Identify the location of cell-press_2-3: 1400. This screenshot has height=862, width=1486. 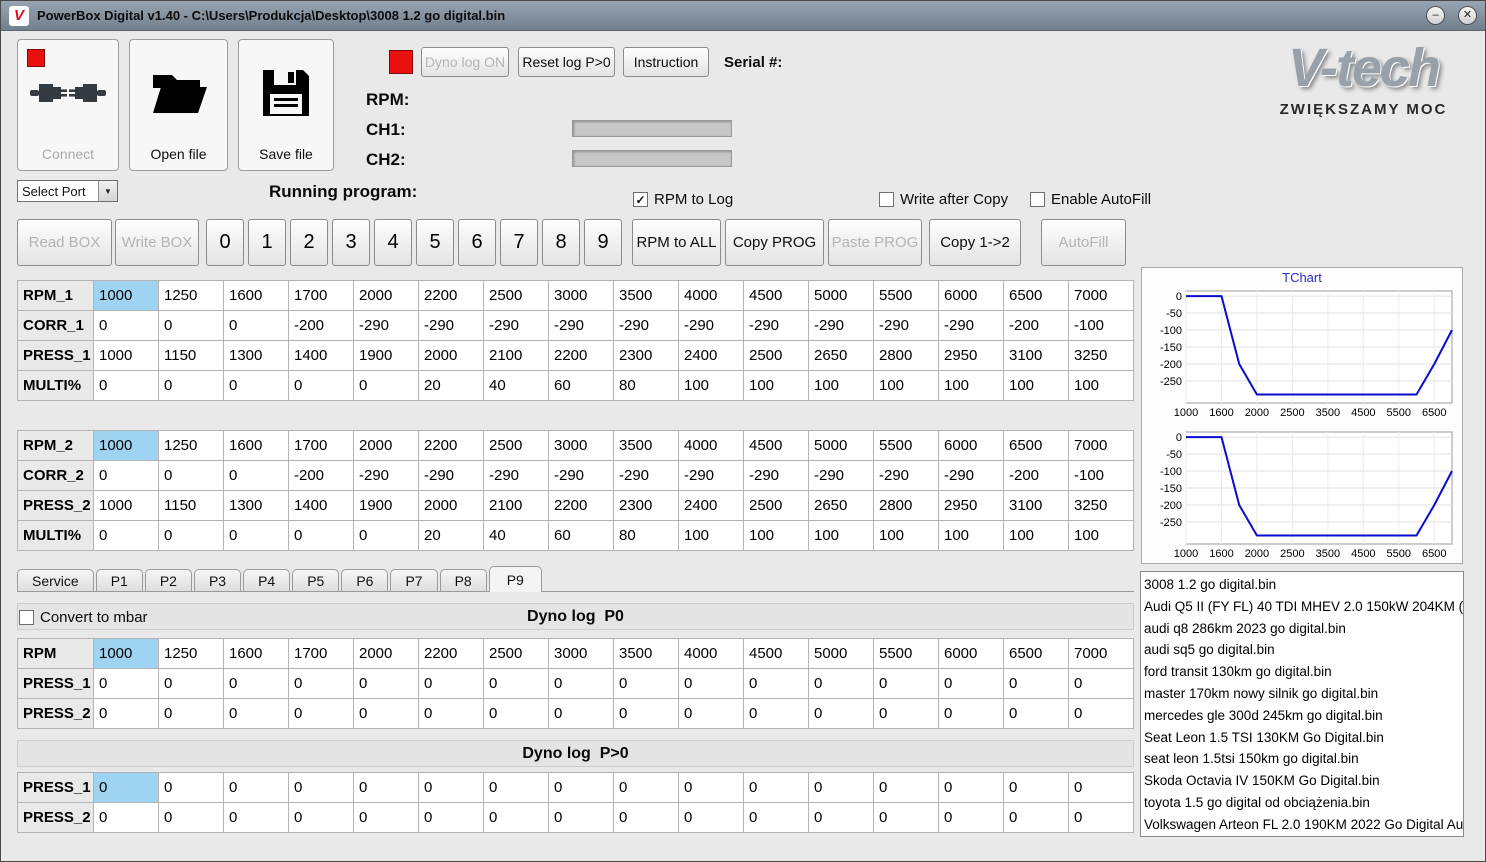
(321, 505).